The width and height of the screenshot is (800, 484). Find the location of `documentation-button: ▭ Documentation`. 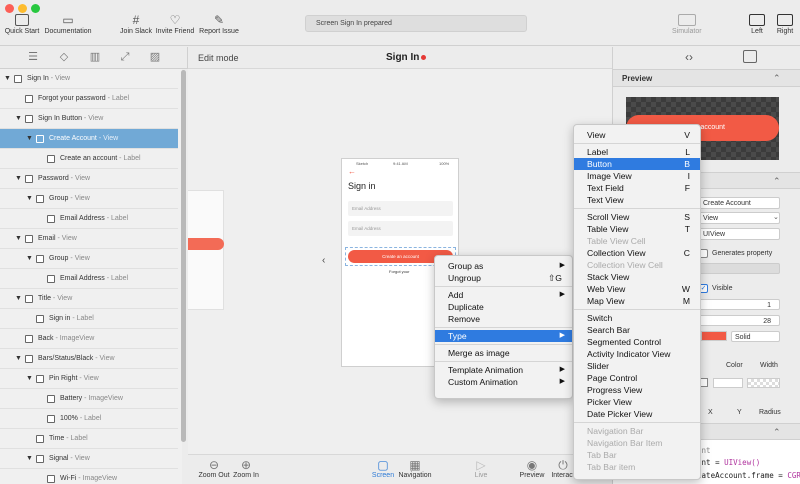

documentation-button: ▭ Documentation is located at coordinates (68, 25).